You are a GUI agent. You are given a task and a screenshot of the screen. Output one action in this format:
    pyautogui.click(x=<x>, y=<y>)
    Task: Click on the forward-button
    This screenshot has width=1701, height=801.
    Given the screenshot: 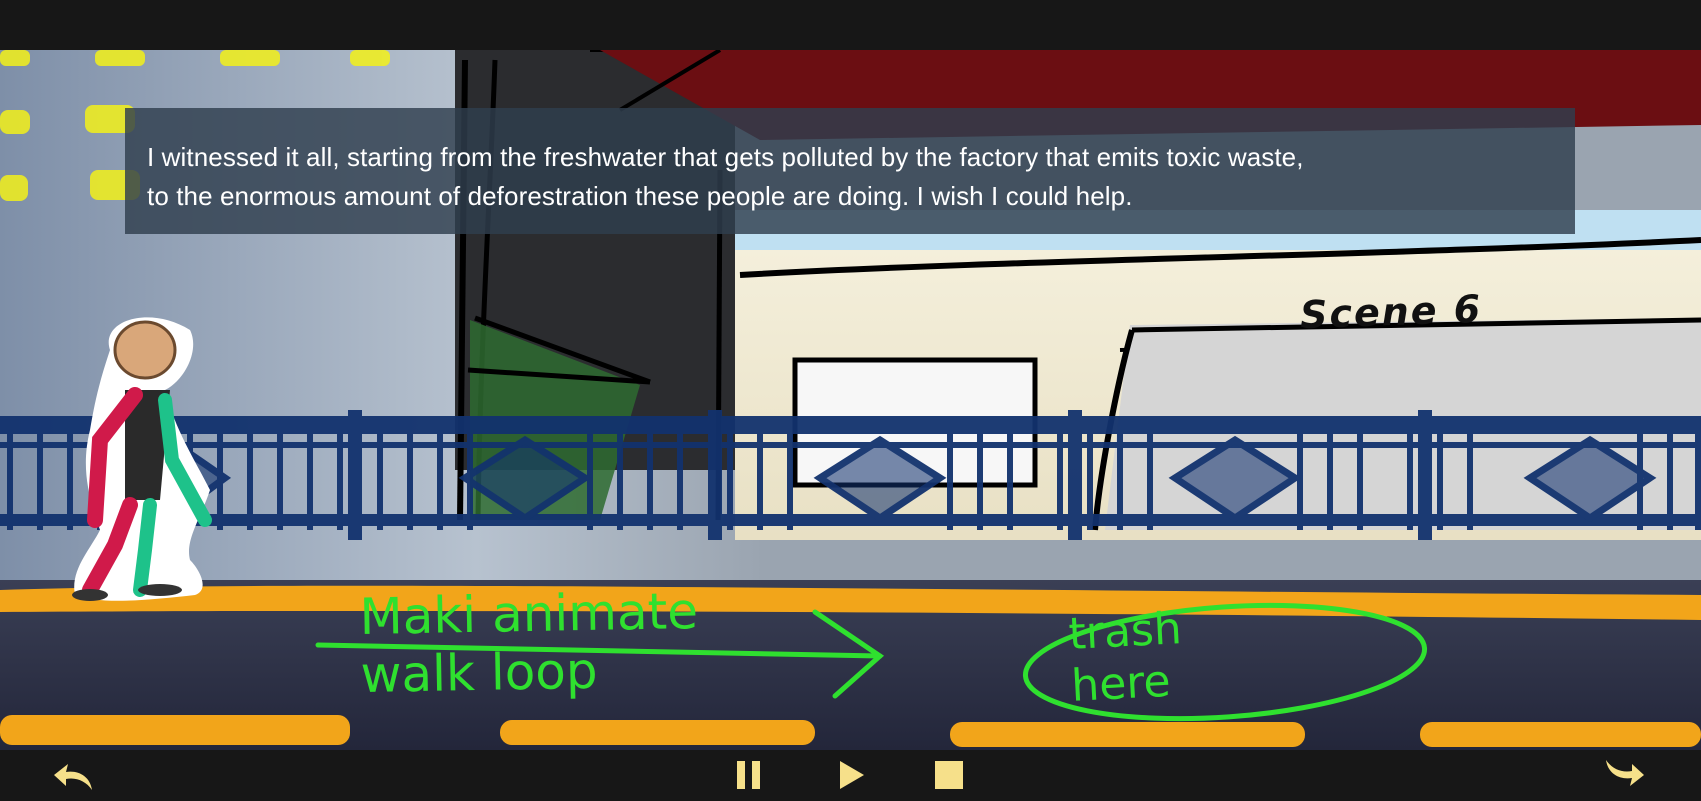 What is the action you would take?
    pyautogui.click(x=1624, y=775)
    